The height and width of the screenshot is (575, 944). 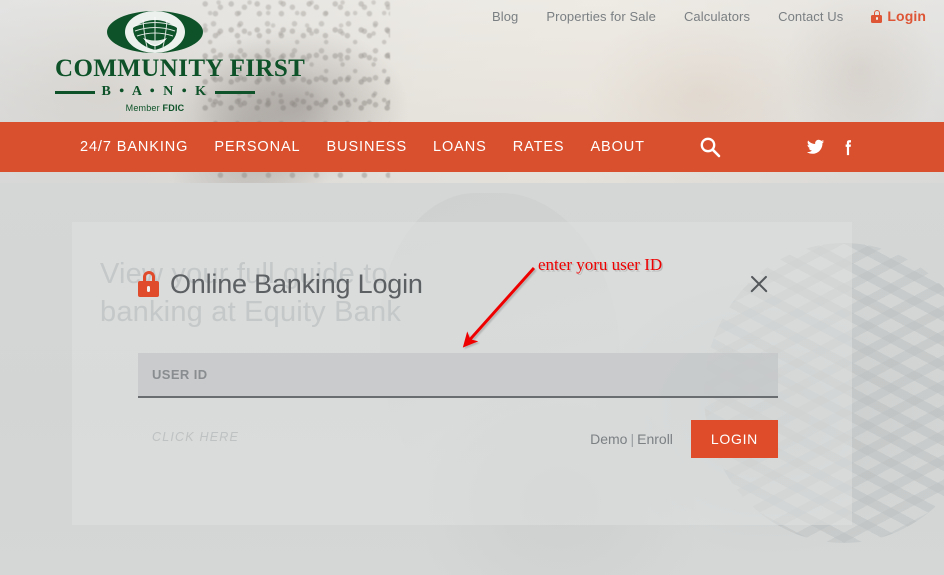 What do you see at coordinates (906, 16) in the screenshot?
I see `topbar-login-label: Login` at bounding box center [906, 16].